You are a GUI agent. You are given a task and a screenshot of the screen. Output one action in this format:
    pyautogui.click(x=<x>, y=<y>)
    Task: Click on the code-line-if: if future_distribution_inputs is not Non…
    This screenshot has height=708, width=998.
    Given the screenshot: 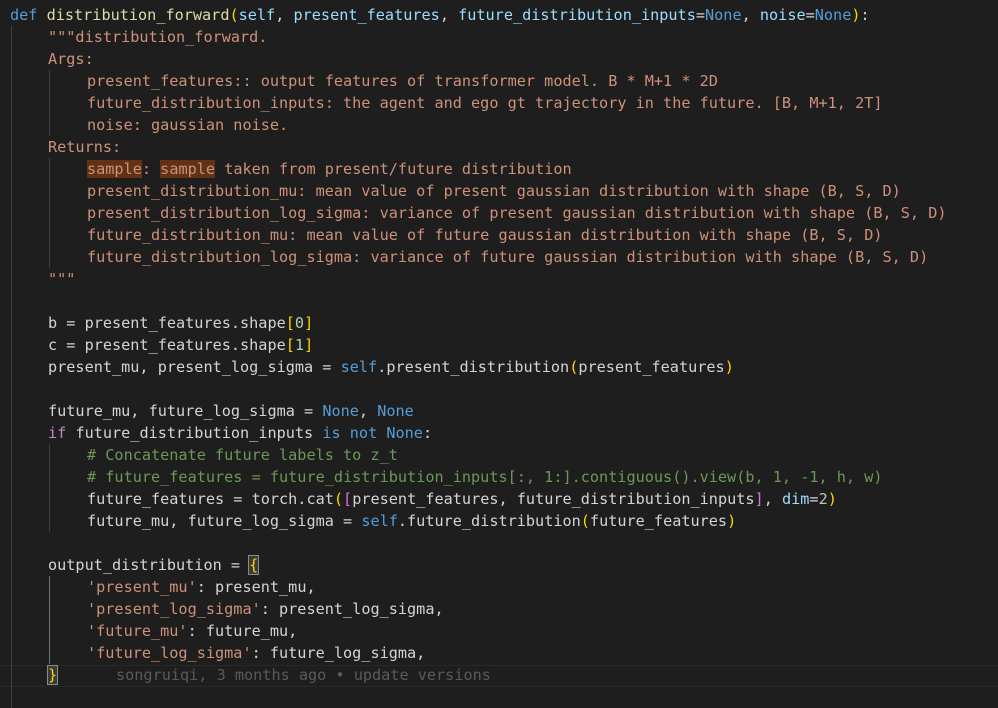 What is the action you would take?
    pyautogui.click(x=240, y=433)
    